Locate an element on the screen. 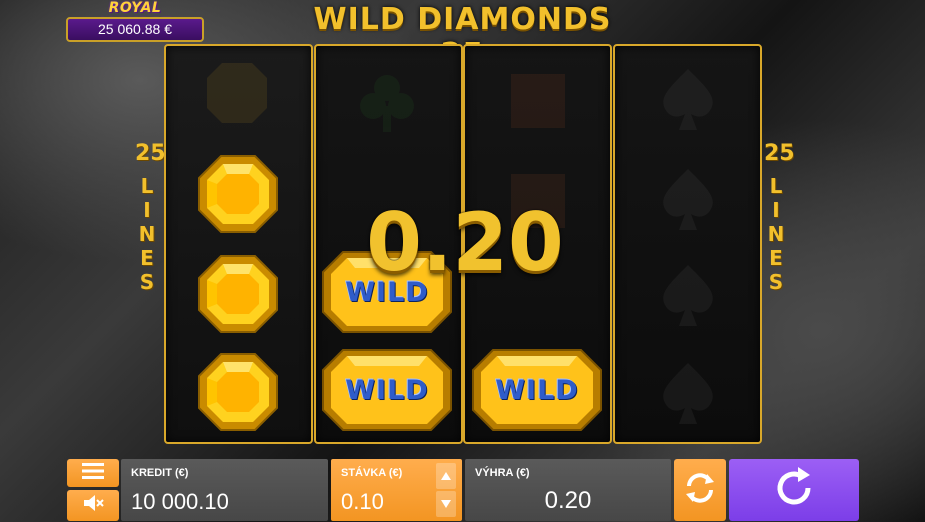  autoplay-button is located at coordinates (700, 490).